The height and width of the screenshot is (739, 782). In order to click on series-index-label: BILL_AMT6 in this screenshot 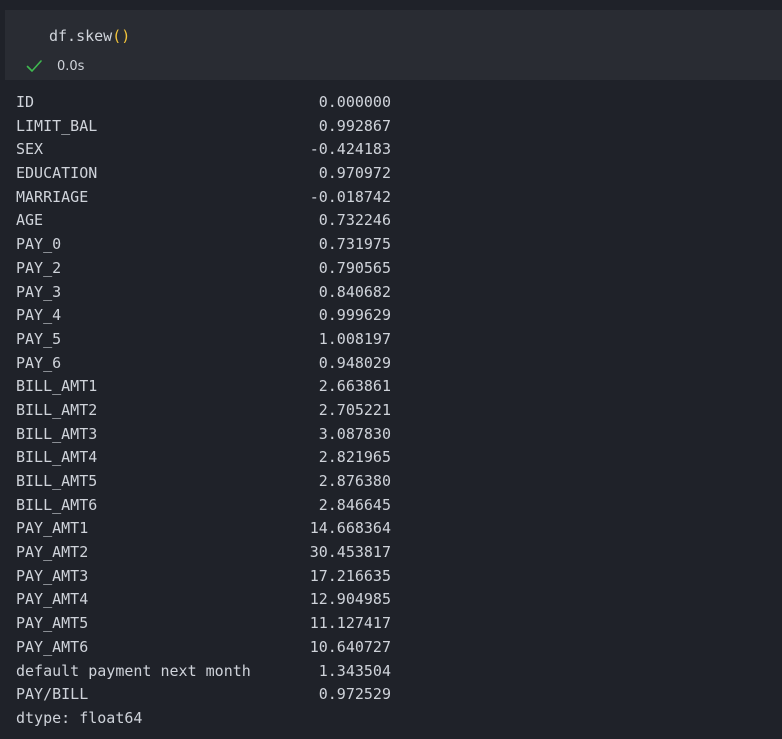, I will do `click(57, 504)`.